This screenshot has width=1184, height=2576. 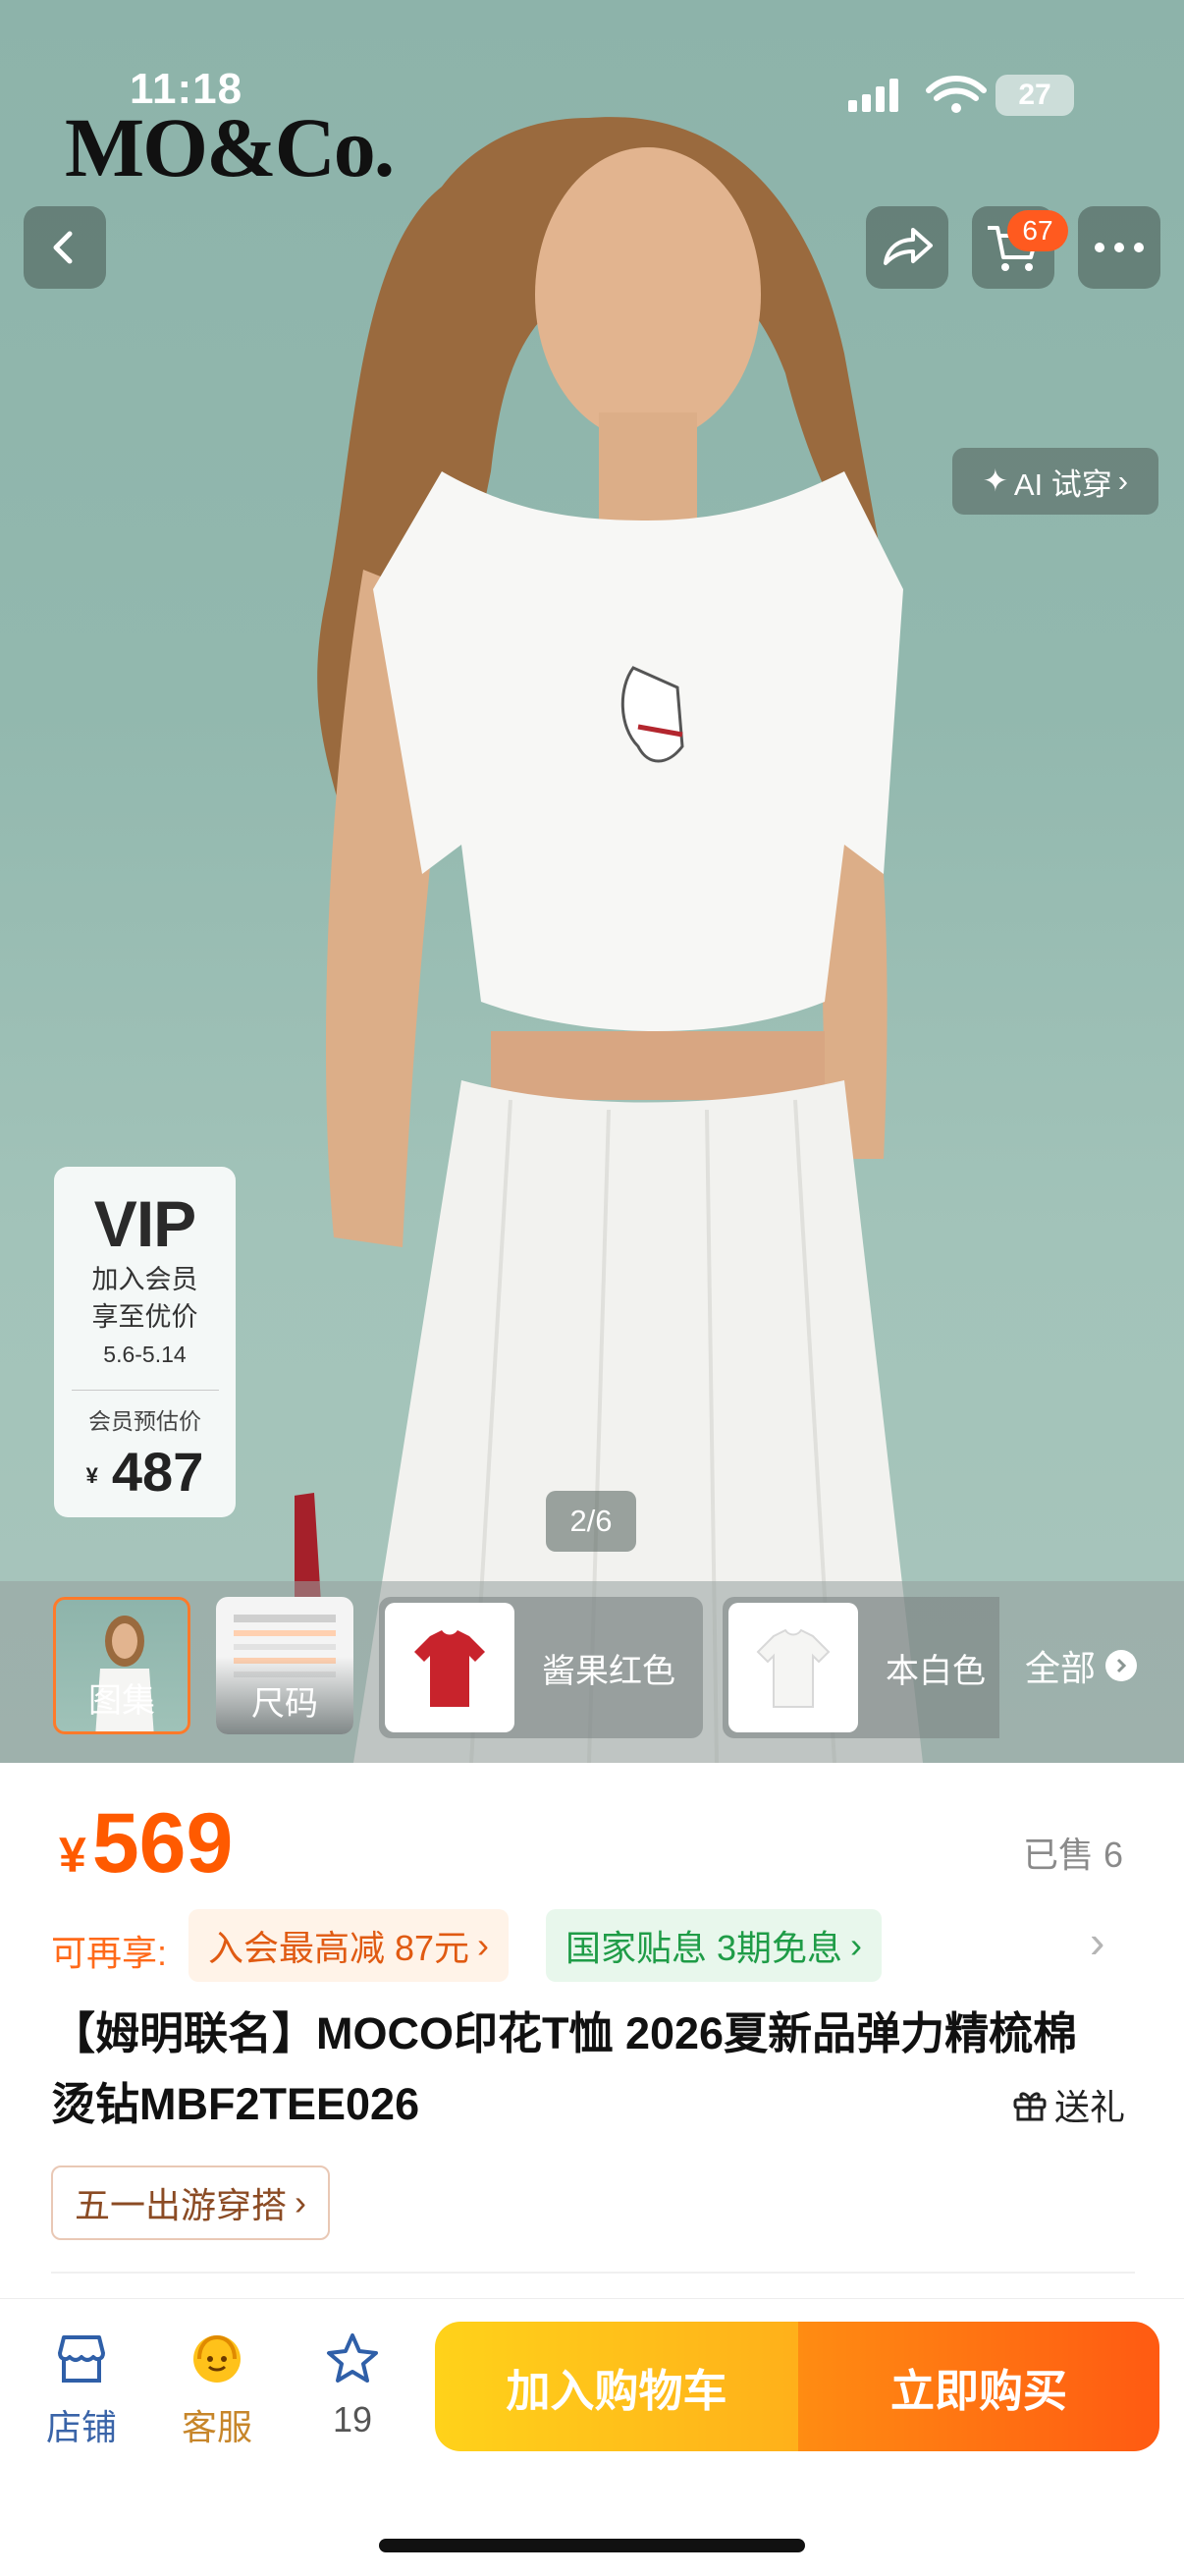 I want to click on favorite-button: 19, so click(x=352, y=2384).